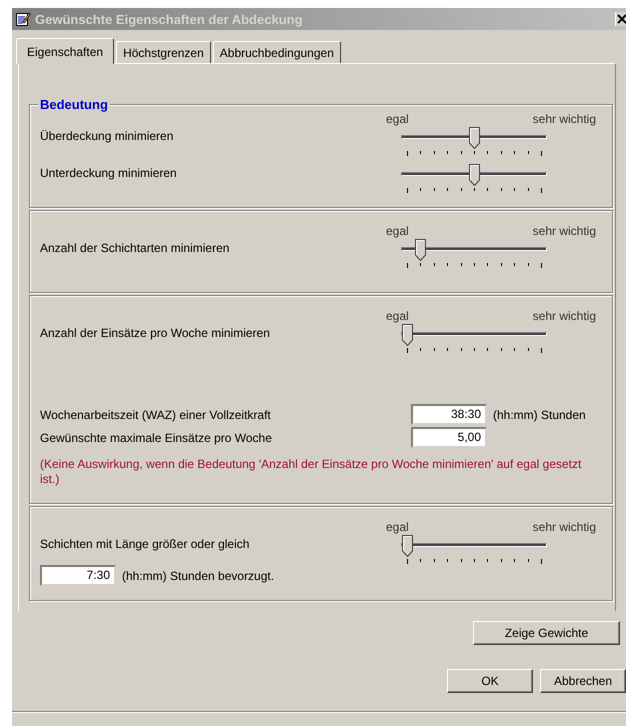 The height and width of the screenshot is (726, 626). Describe the element at coordinates (163, 52) in the screenshot. I see `tab: Höchstgrenzen` at that location.